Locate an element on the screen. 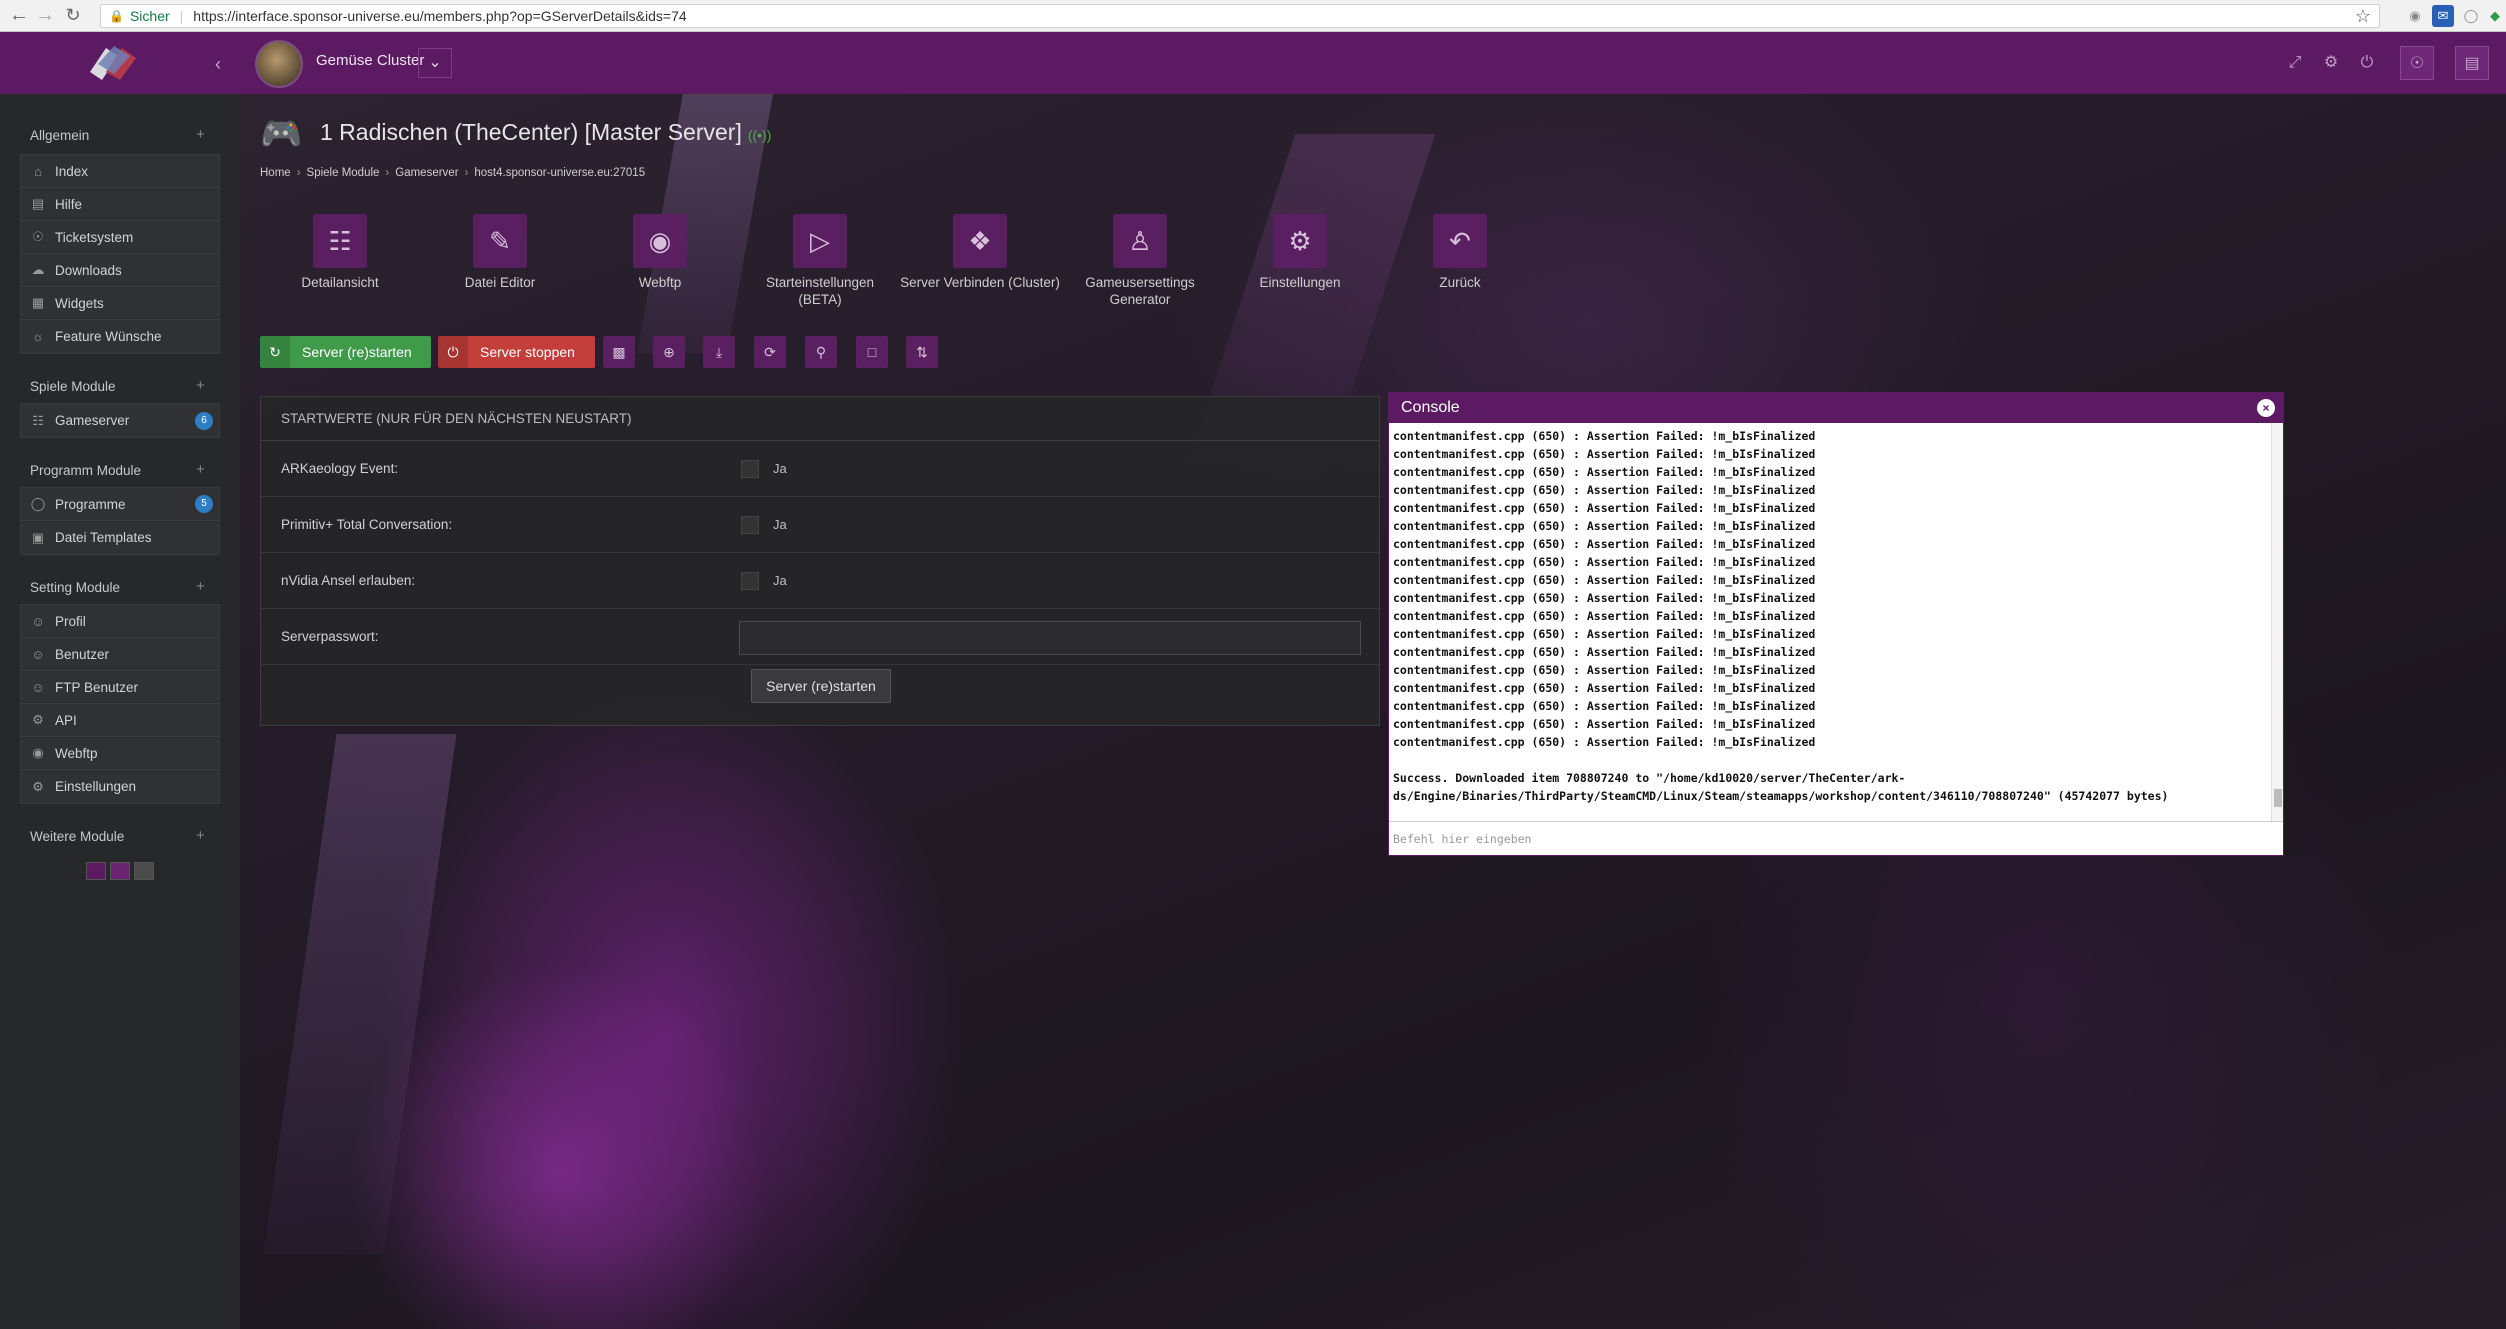  cloud-download-icon: ☁ is located at coordinates (38, 269).